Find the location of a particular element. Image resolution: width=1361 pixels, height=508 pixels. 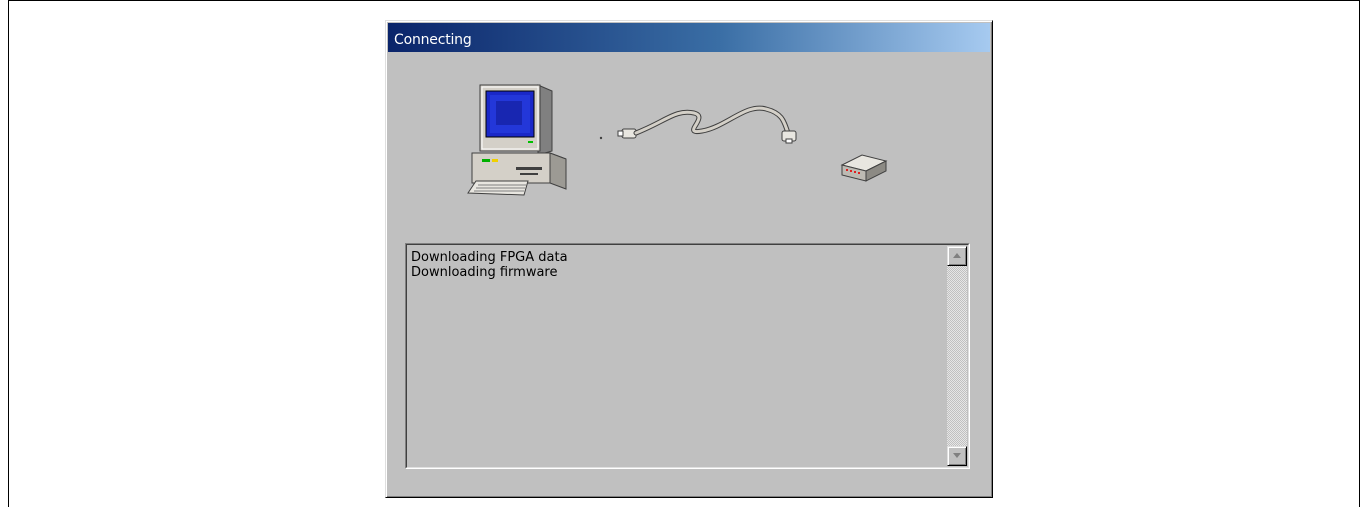

arrow-up-icon is located at coordinates (957, 255).